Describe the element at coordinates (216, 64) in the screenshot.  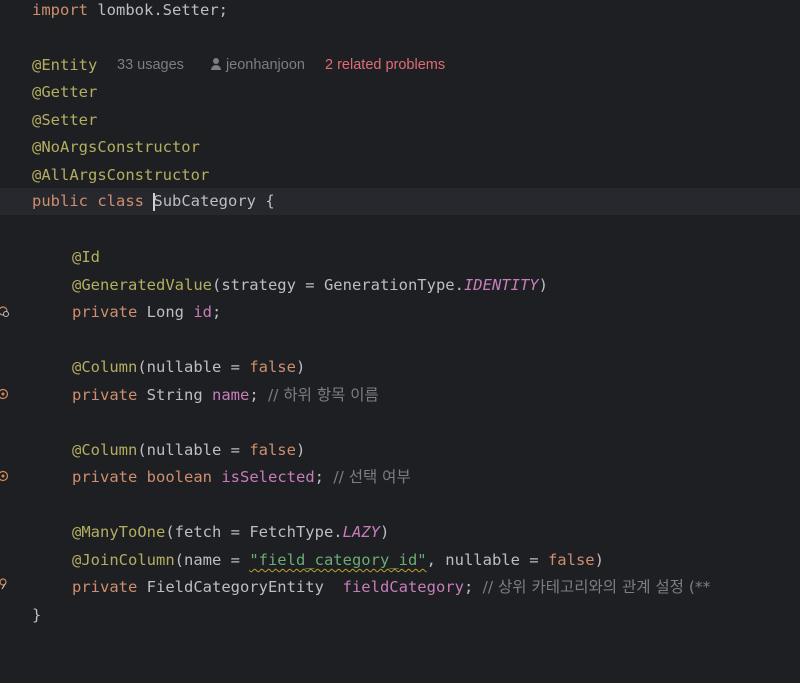
I see `person-icon` at that location.